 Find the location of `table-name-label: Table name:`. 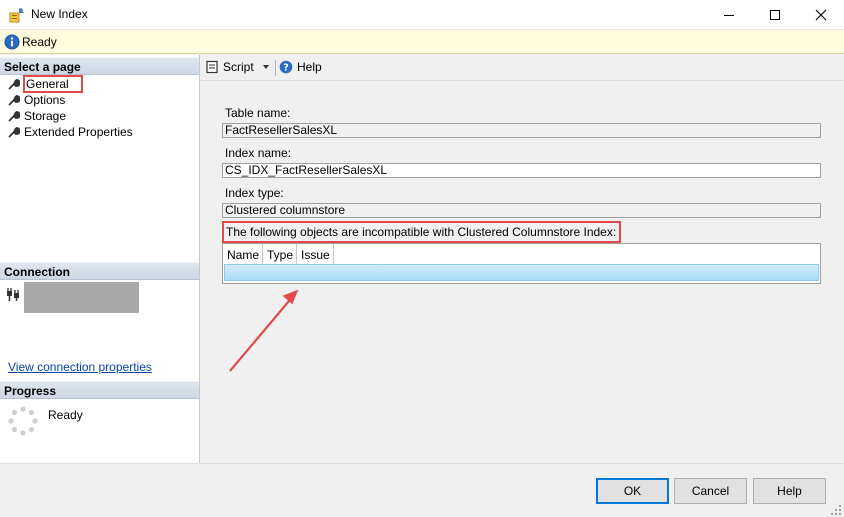

table-name-label: Table name: is located at coordinates (258, 113).